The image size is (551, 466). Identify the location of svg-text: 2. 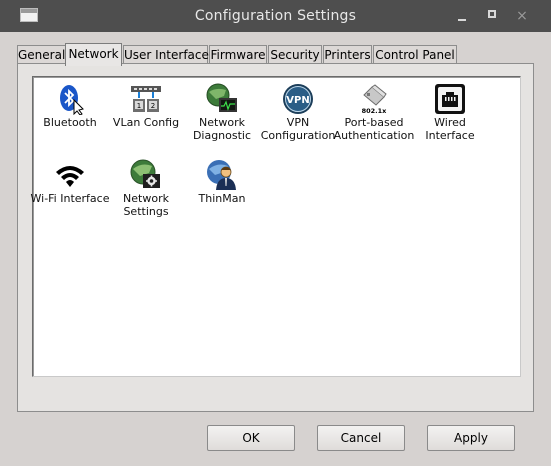
(153, 106).